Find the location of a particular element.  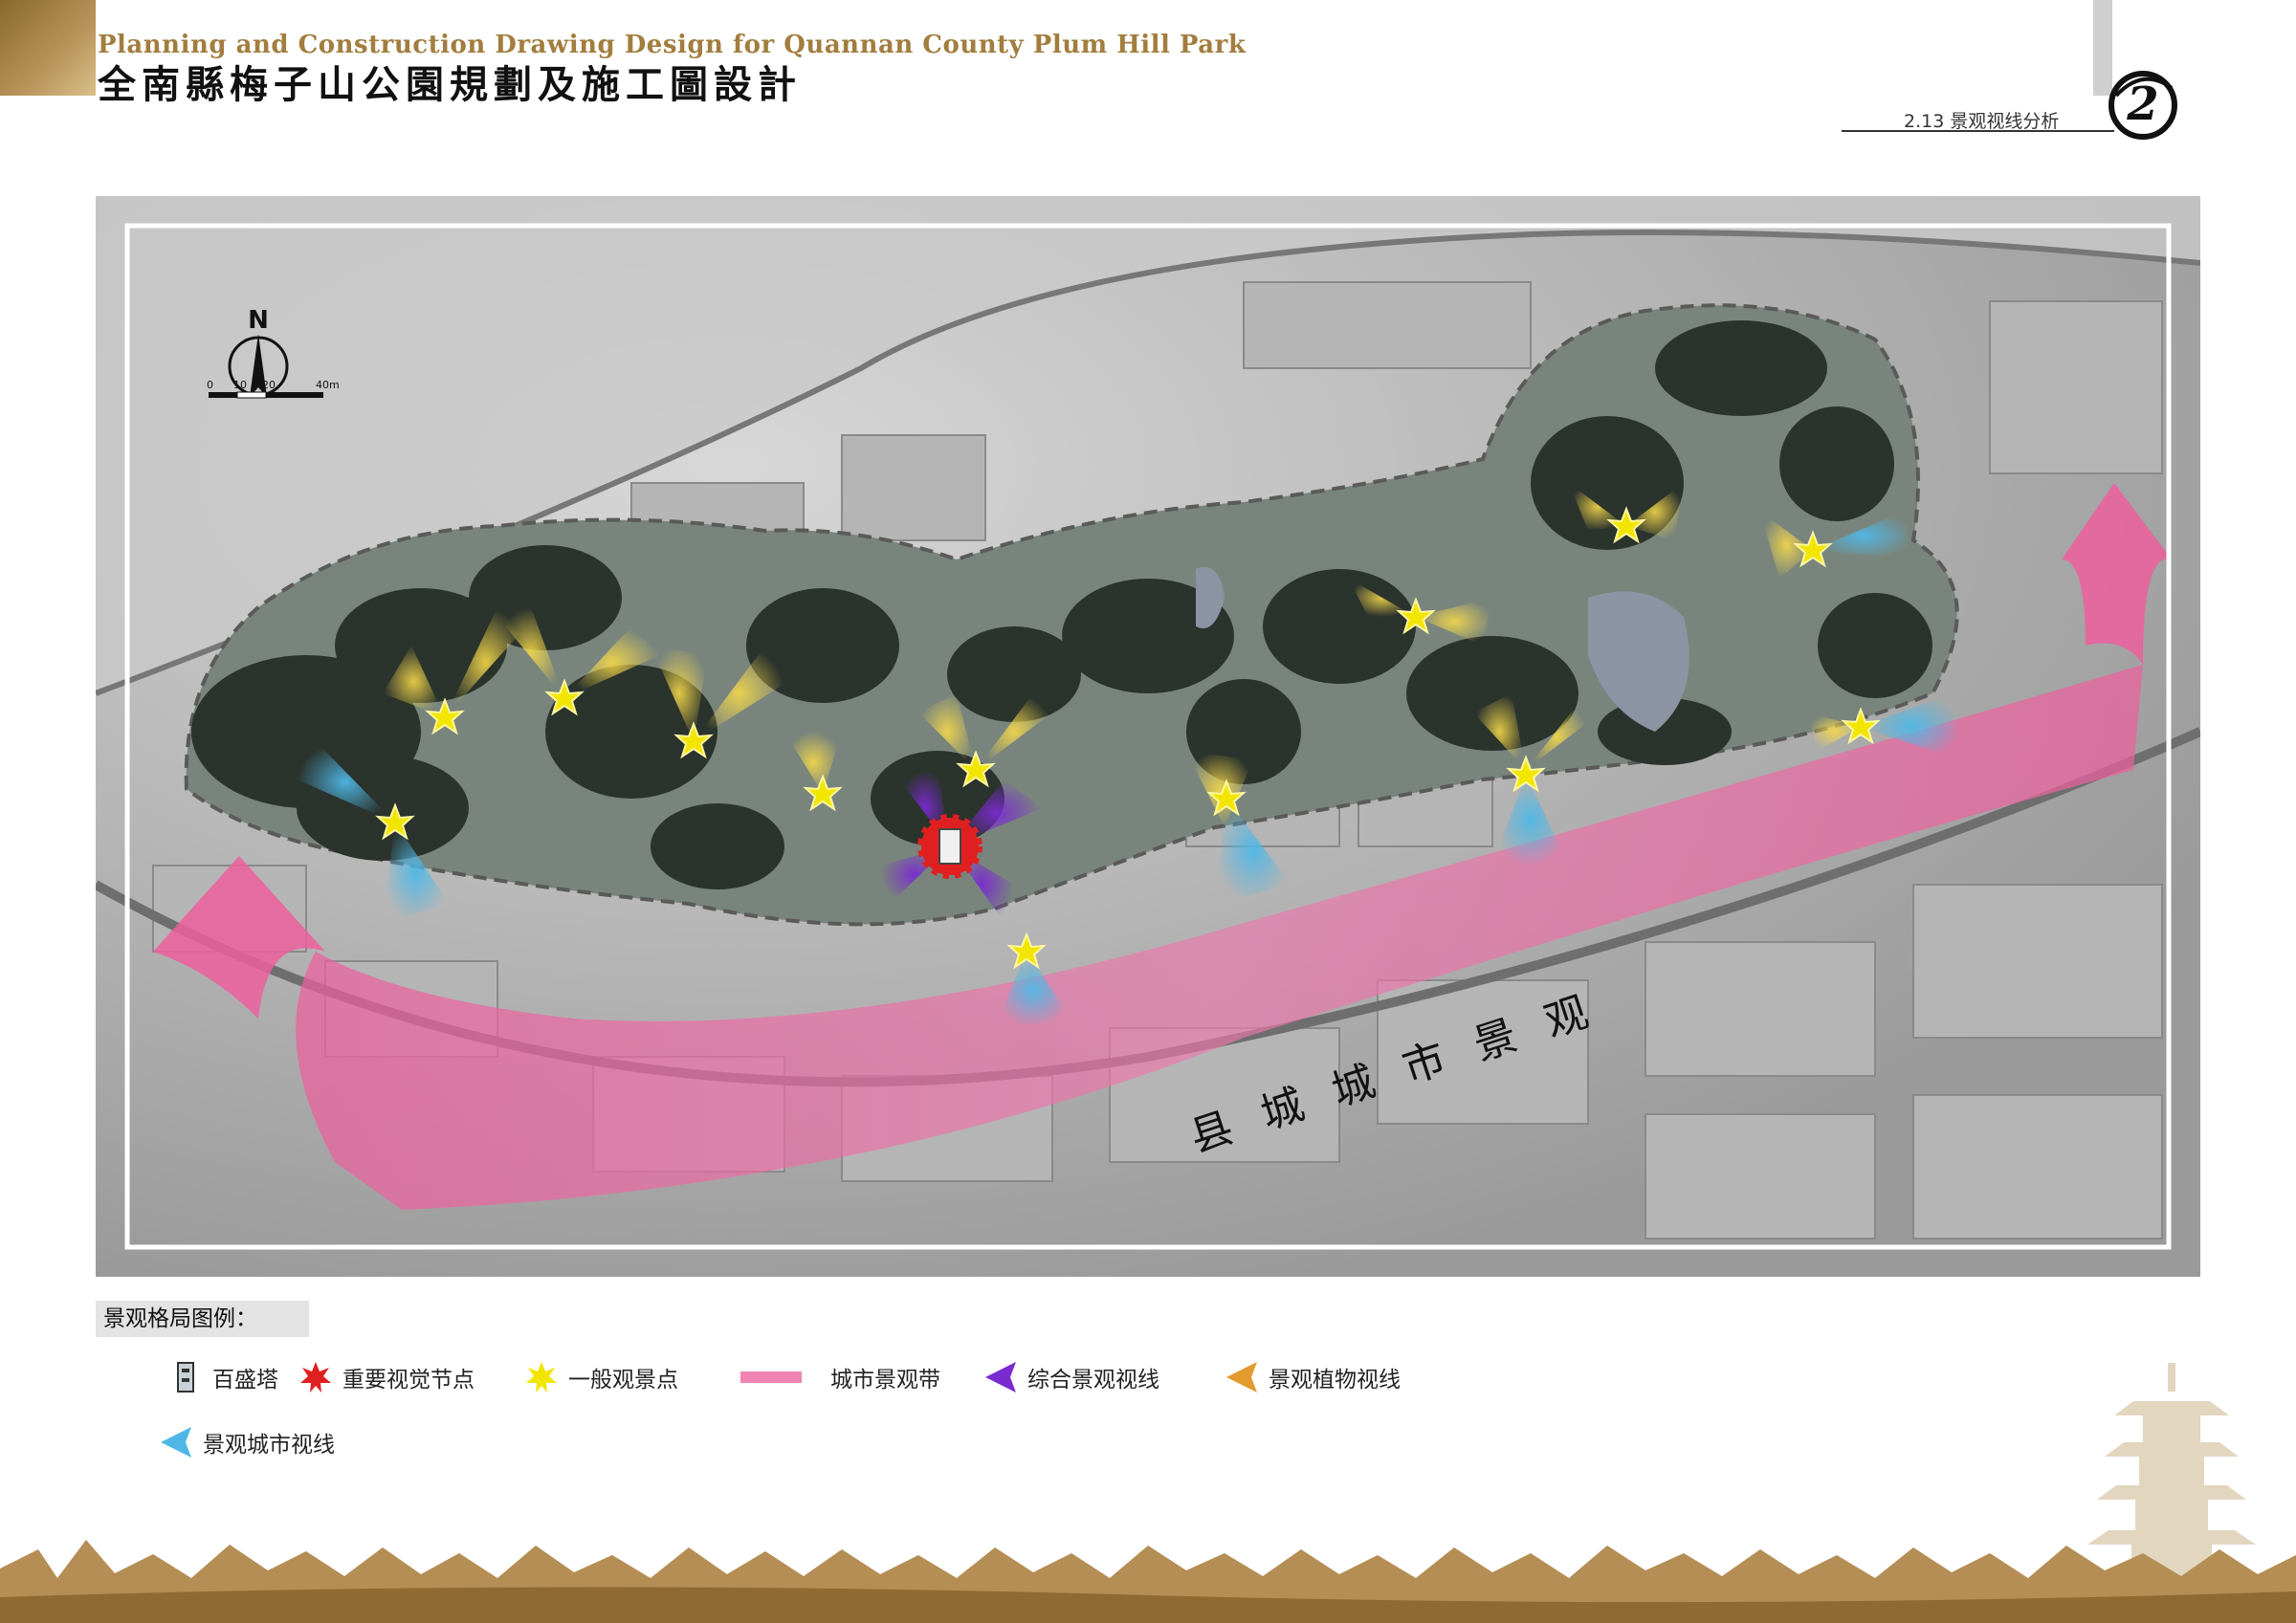

legend-label: 景观植物视线 is located at coordinates (1335, 1380).